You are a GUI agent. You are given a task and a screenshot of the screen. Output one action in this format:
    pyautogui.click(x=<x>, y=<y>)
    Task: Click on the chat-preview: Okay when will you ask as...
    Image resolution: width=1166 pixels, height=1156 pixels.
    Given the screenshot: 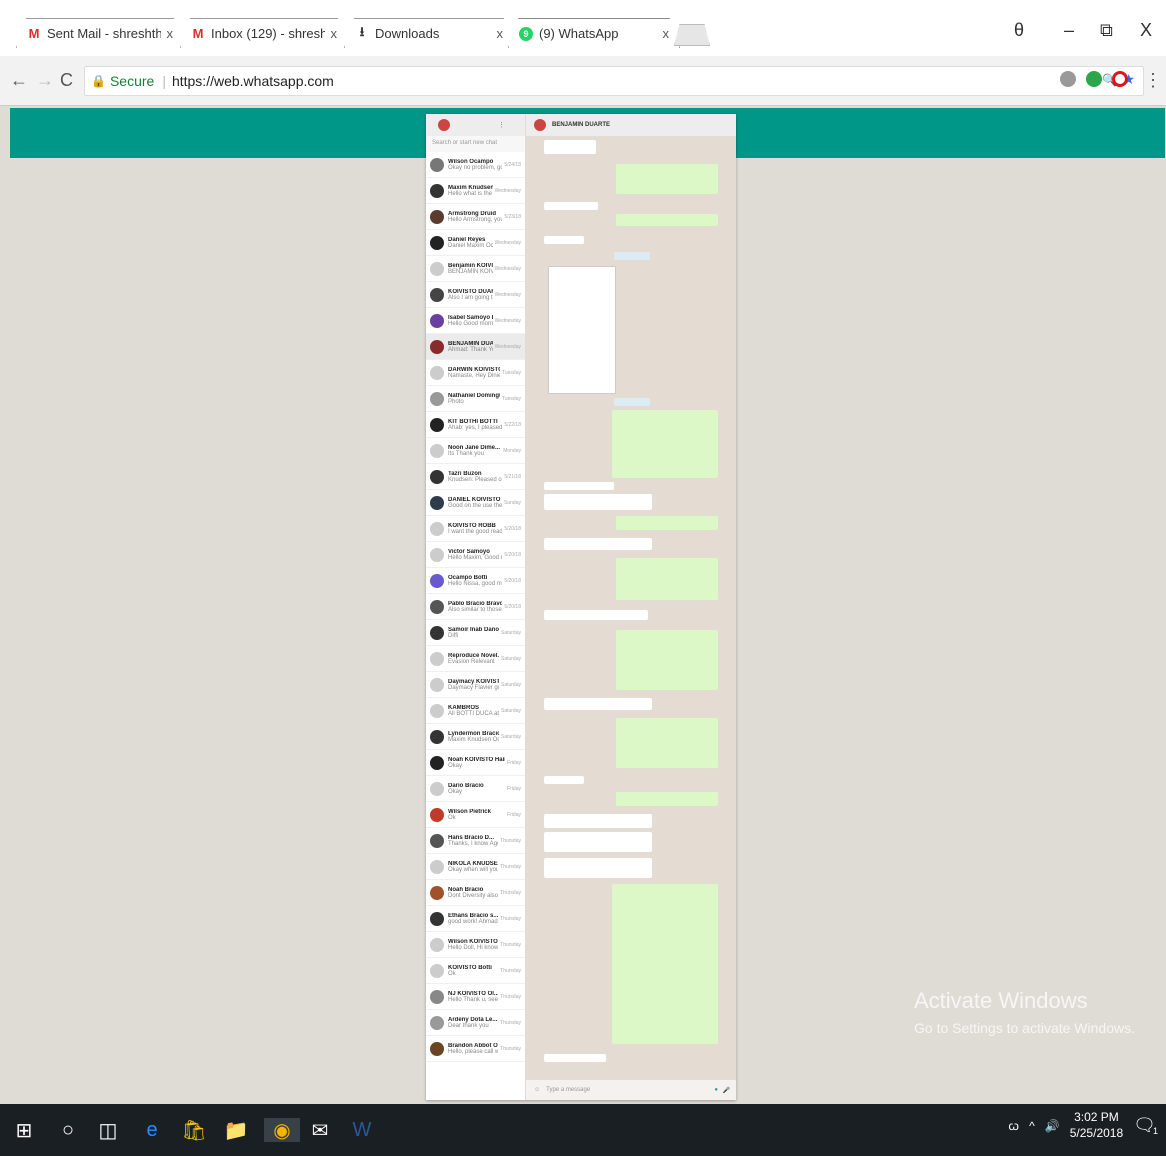 What is the action you would take?
    pyautogui.click(x=473, y=869)
    